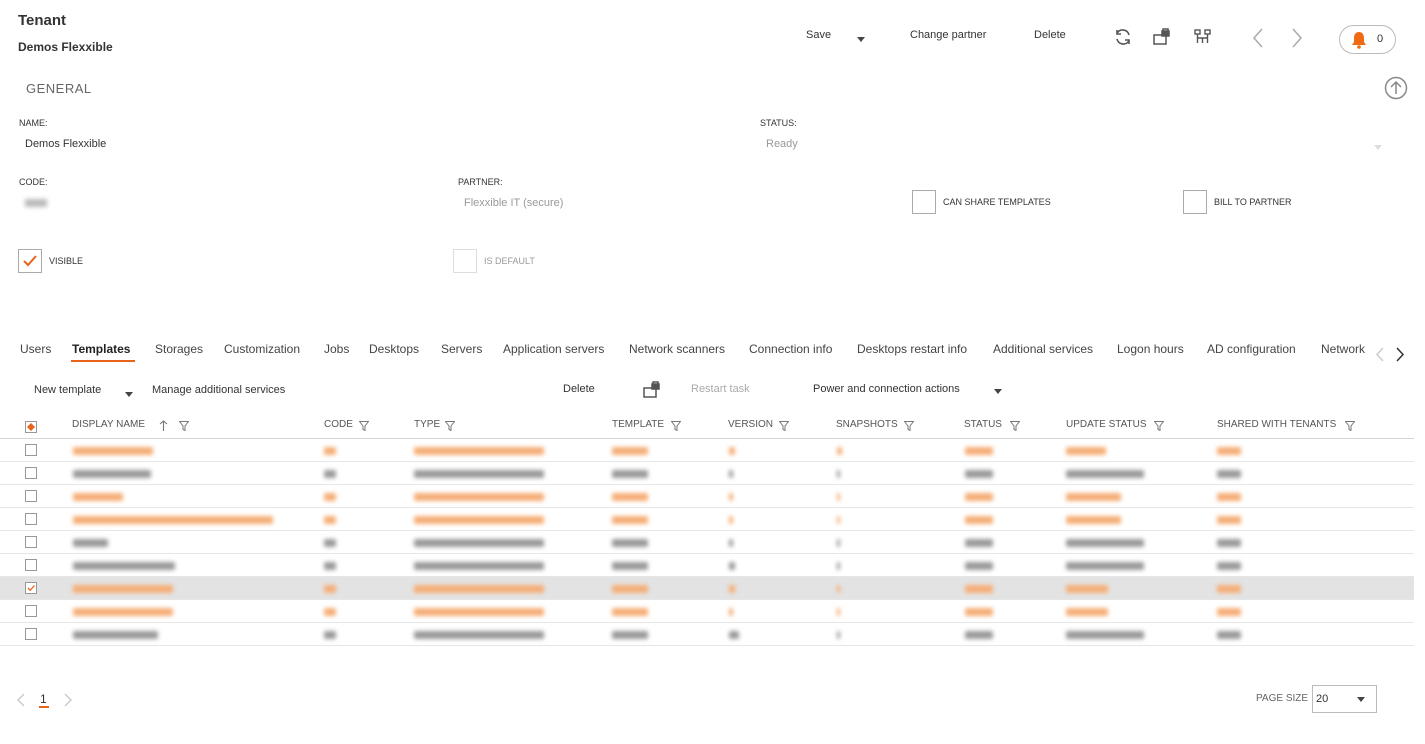 This screenshot has width=1425, height=744. I want to click on network-icon, so click(1203, 38).